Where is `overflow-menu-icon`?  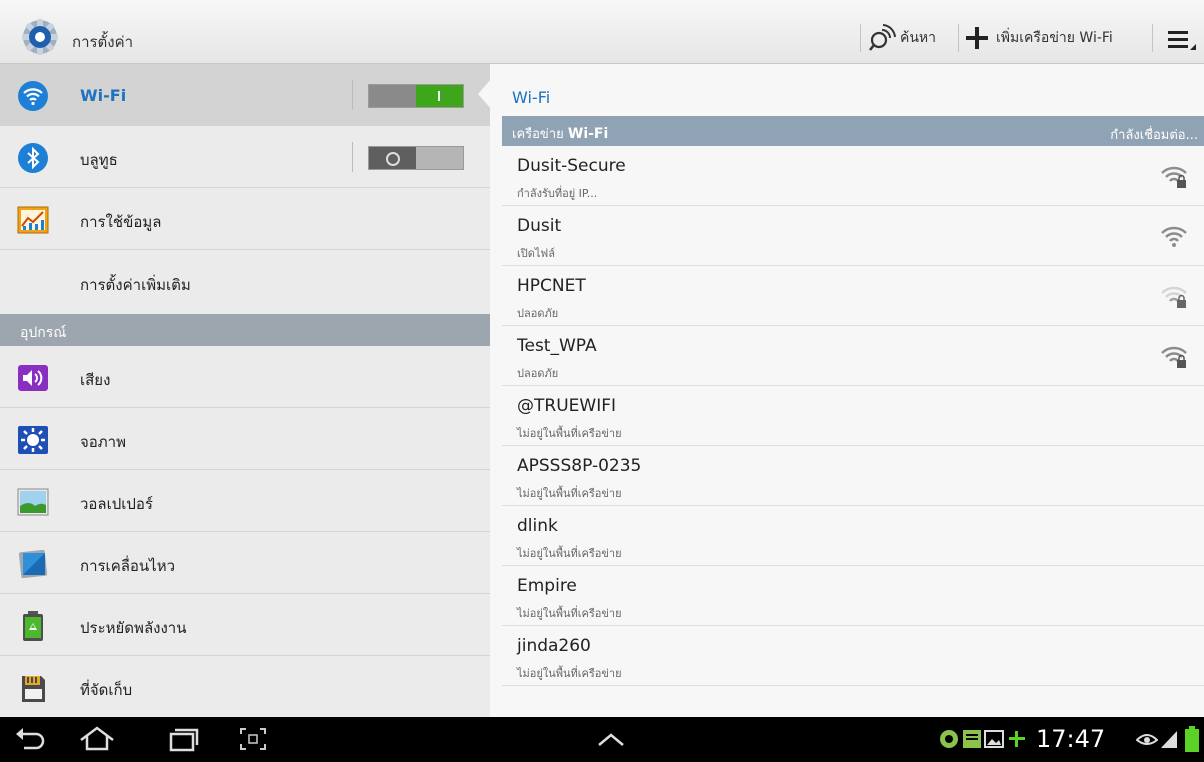 overflow-menu-icon is located at coordinates (1181, 42).